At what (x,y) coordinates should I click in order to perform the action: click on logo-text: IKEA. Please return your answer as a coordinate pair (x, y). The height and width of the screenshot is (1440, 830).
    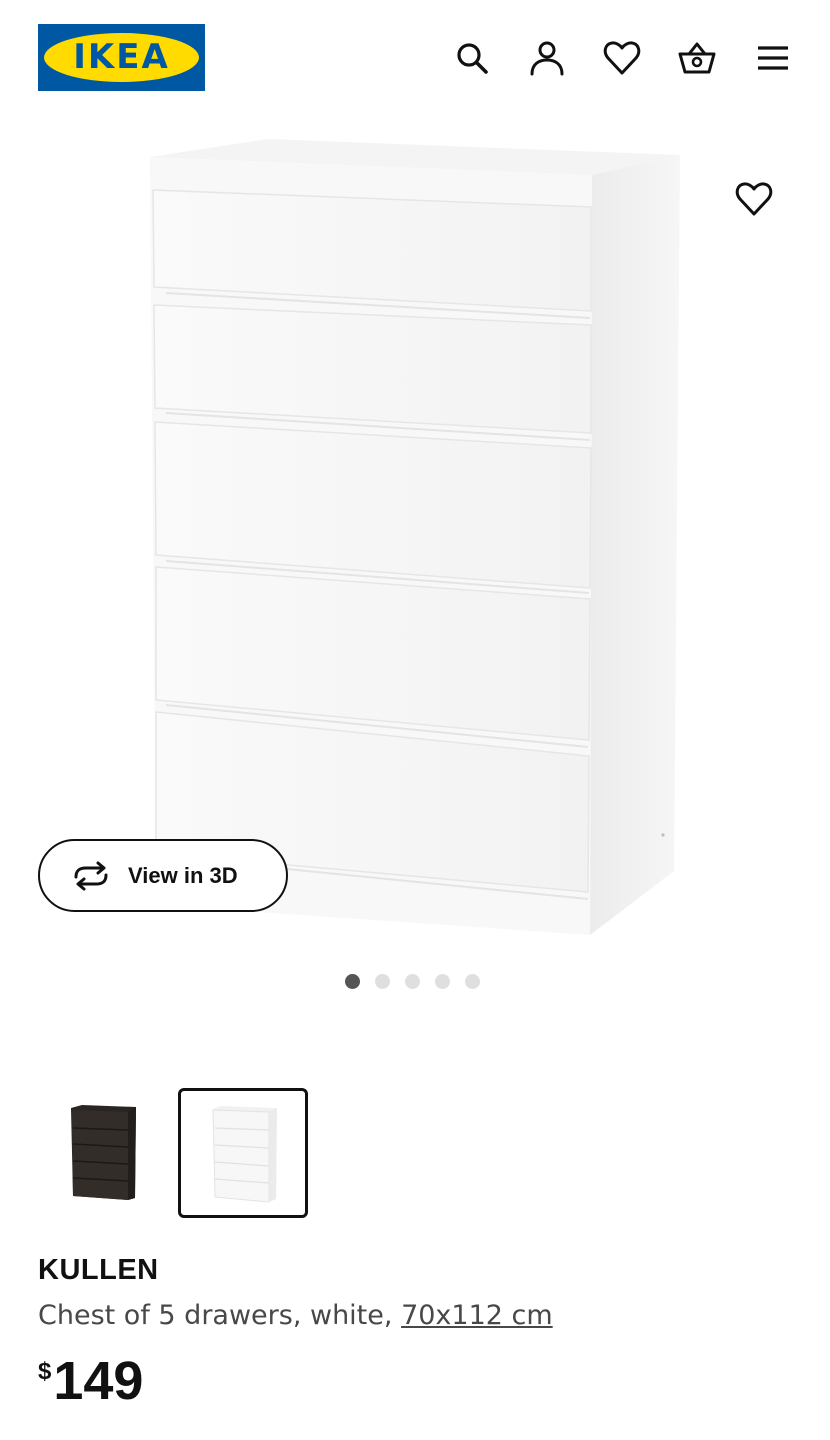
    Looking at the image, I should click on (121, 57).